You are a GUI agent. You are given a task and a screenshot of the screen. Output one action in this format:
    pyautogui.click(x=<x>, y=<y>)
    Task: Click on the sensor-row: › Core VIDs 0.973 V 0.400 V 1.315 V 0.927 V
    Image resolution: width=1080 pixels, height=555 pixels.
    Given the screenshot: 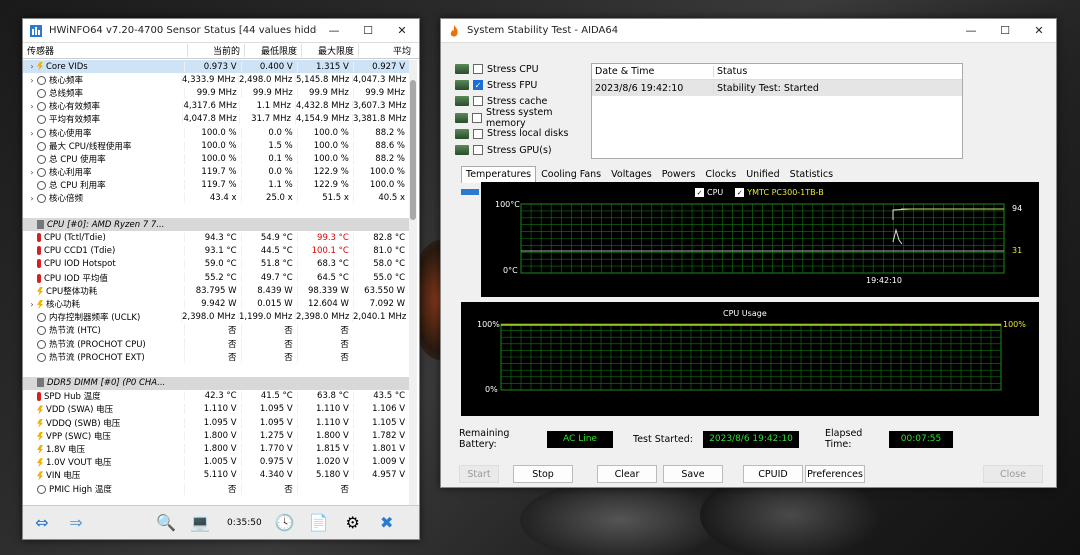 What is the action you would take?
    pyautogui.click(x=216, y=67)
    